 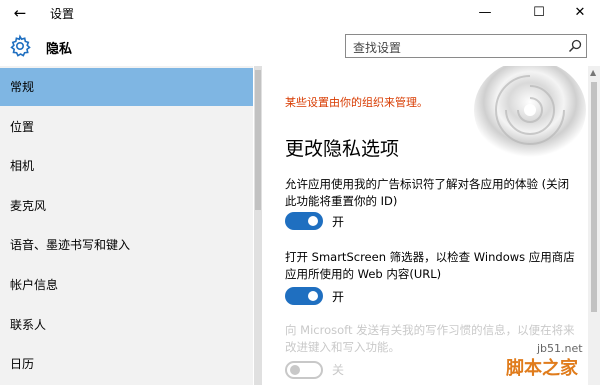 What do you see at coordinates (126, 364) in the screenshot?
I see `sidebar-item-calendar: 日历` at bounding box center [126, 364].